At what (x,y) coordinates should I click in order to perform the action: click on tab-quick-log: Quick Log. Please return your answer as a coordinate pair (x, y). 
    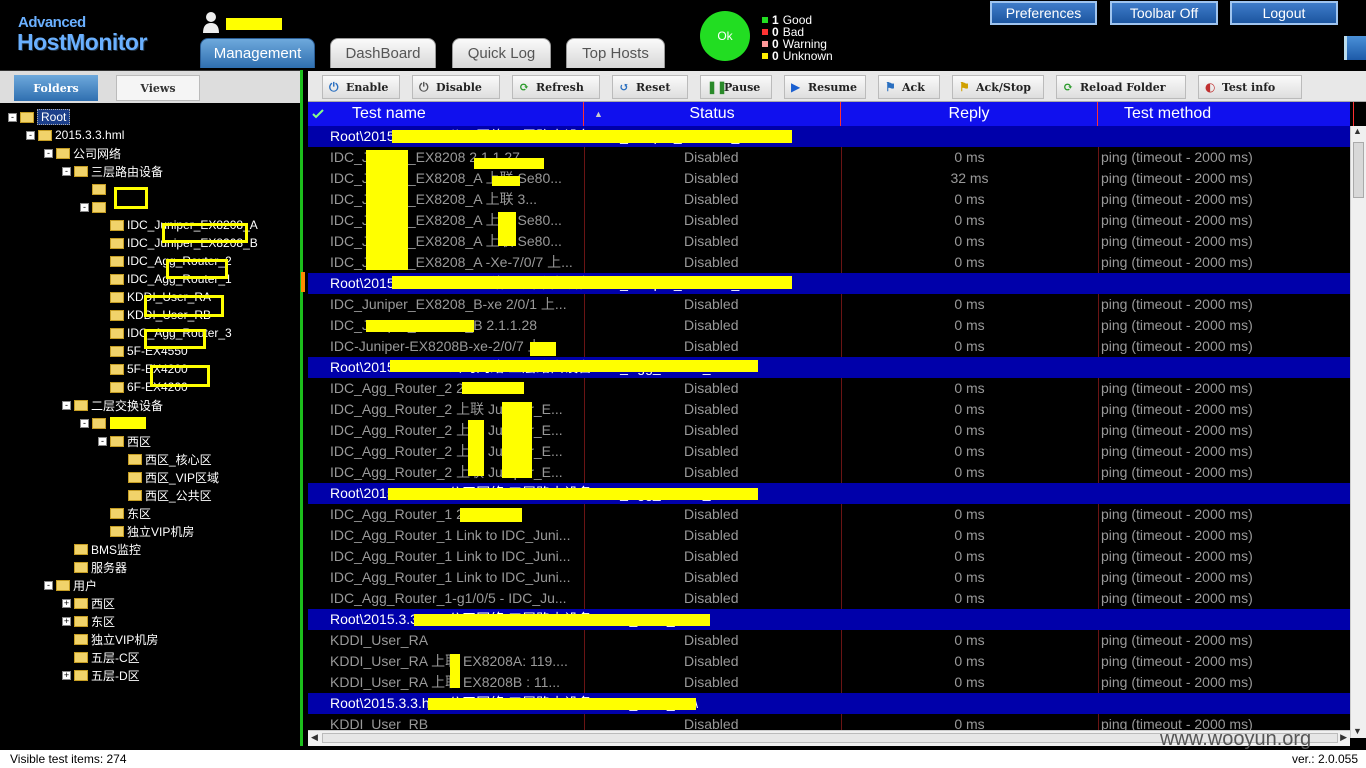
    Looking at the image, I should click on (501, 53).